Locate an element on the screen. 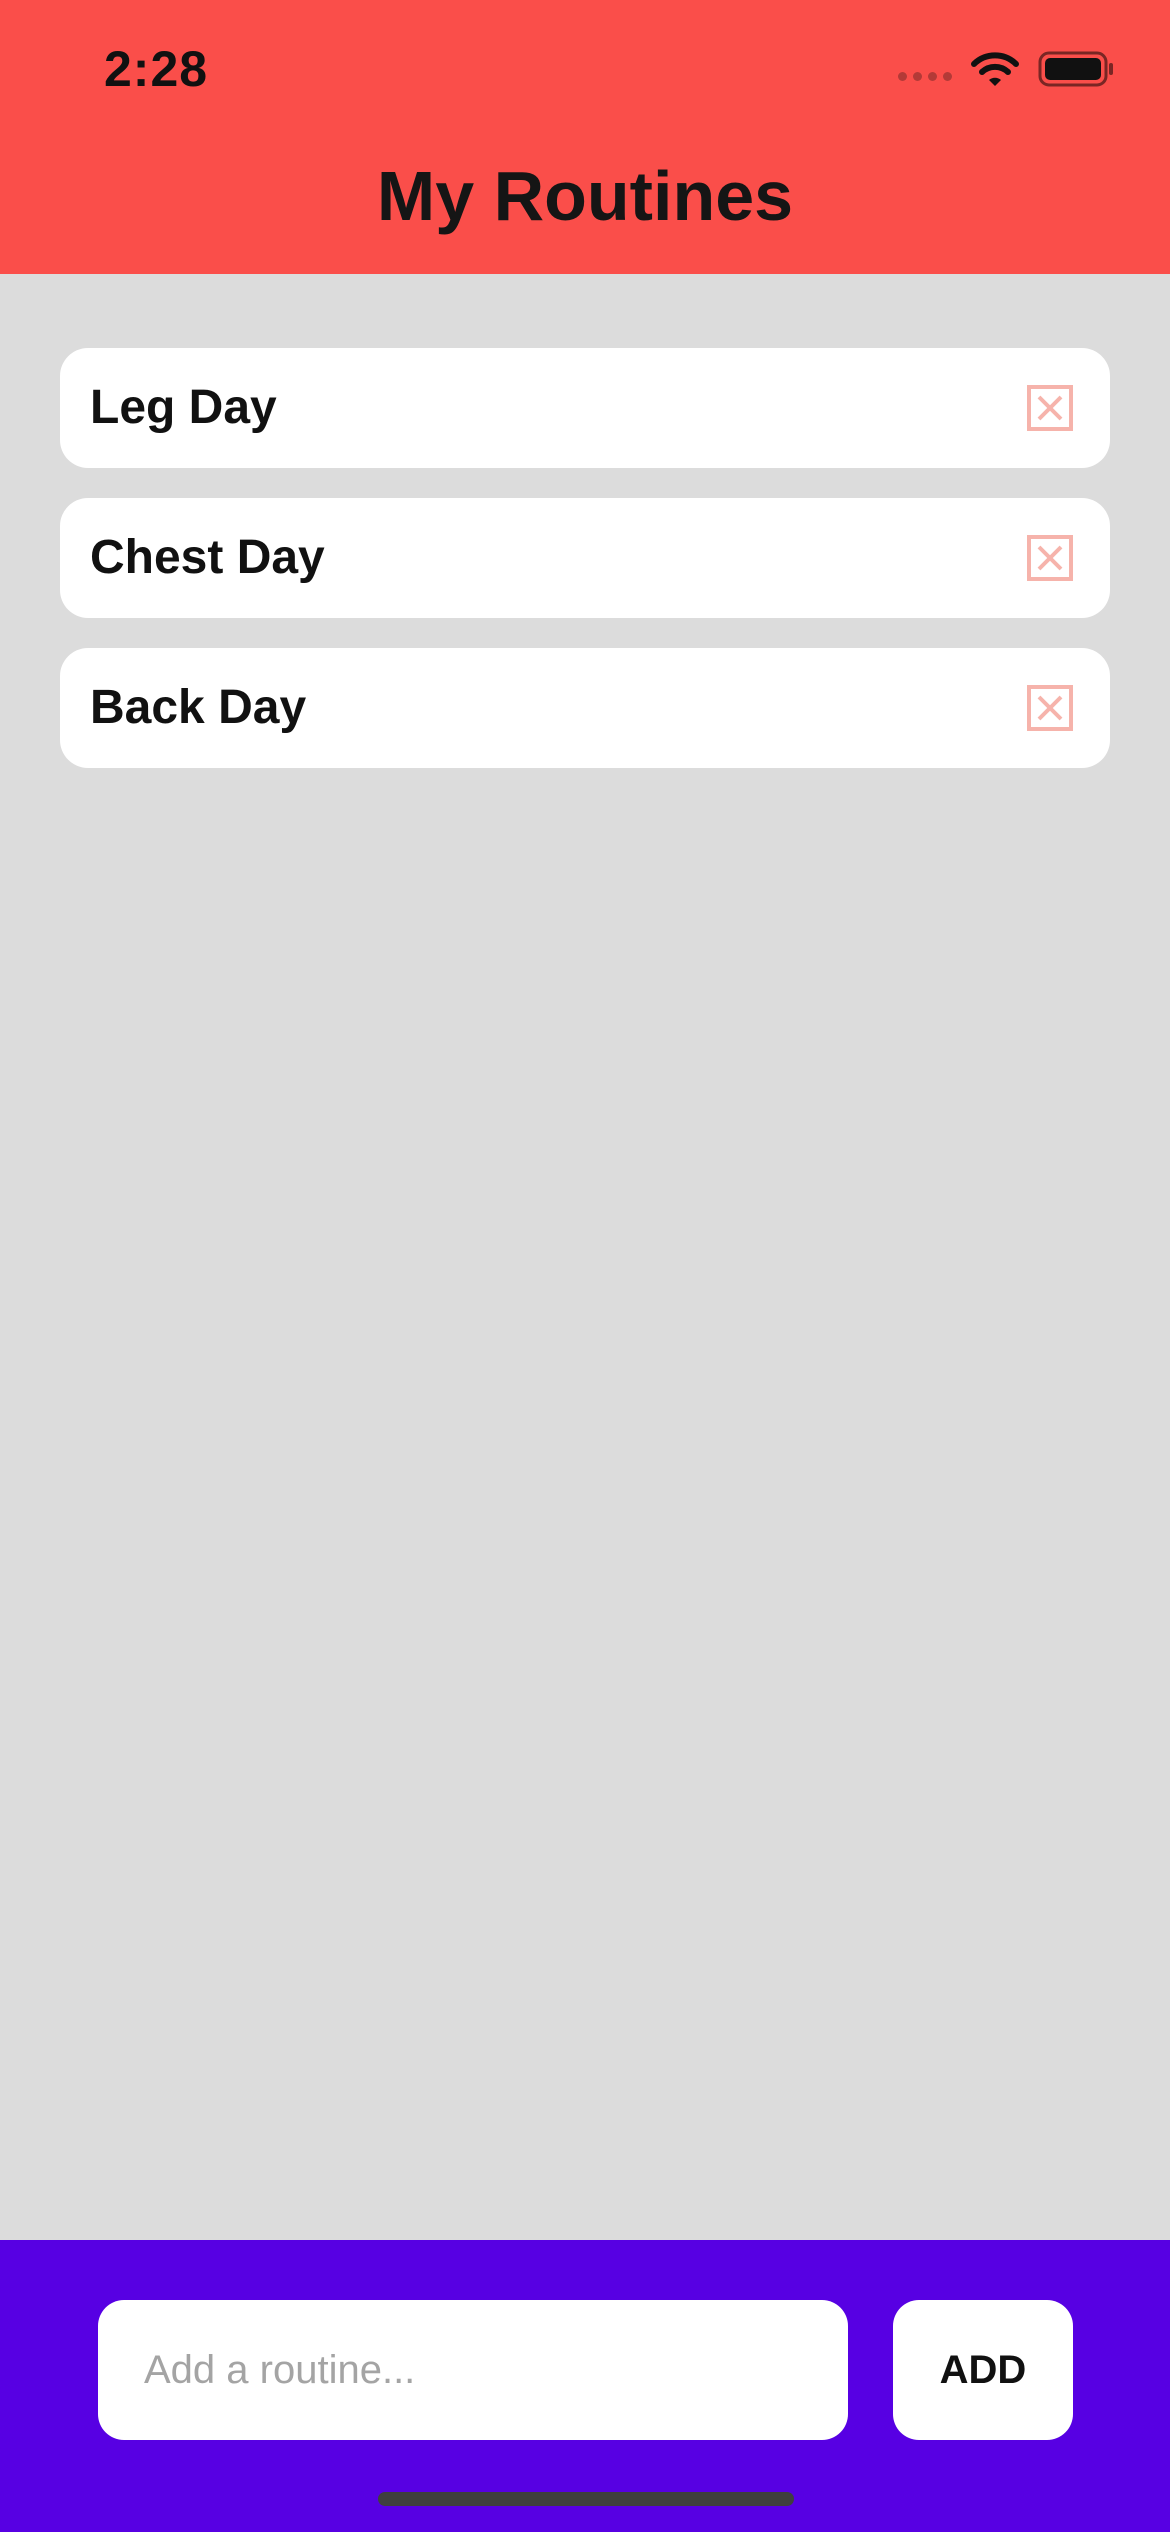 The width and height of the screenshot is (1170, 2532). routine-item: Chest Day is located at coordinates (585, 558).